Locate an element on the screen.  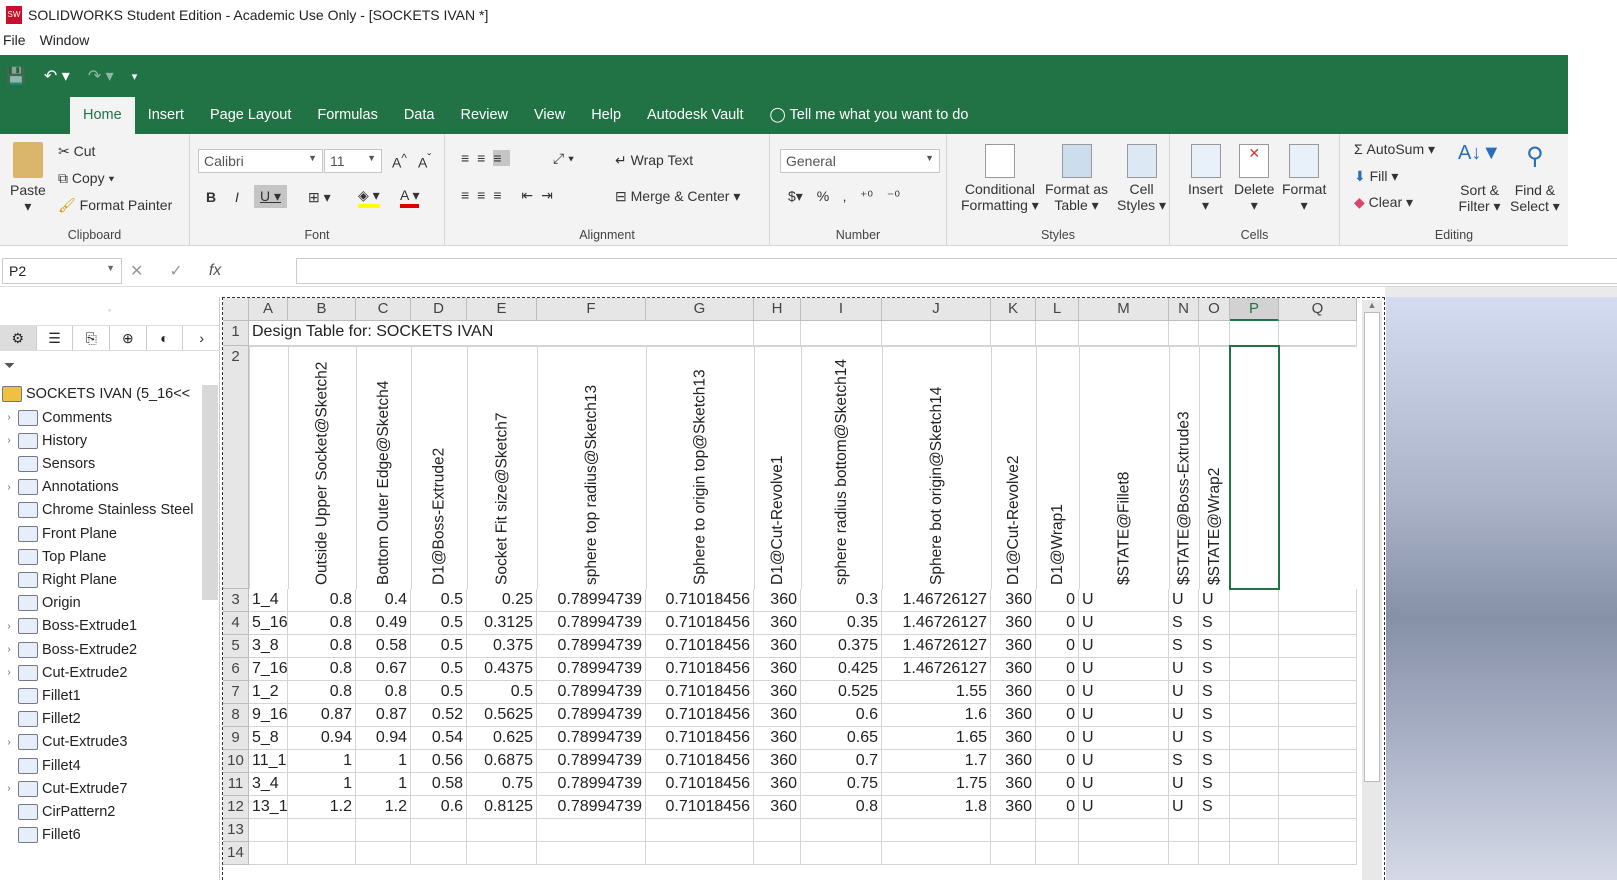
tell-me-search: ◯ Tell me what you want to do is located at coordinates (868, 115).